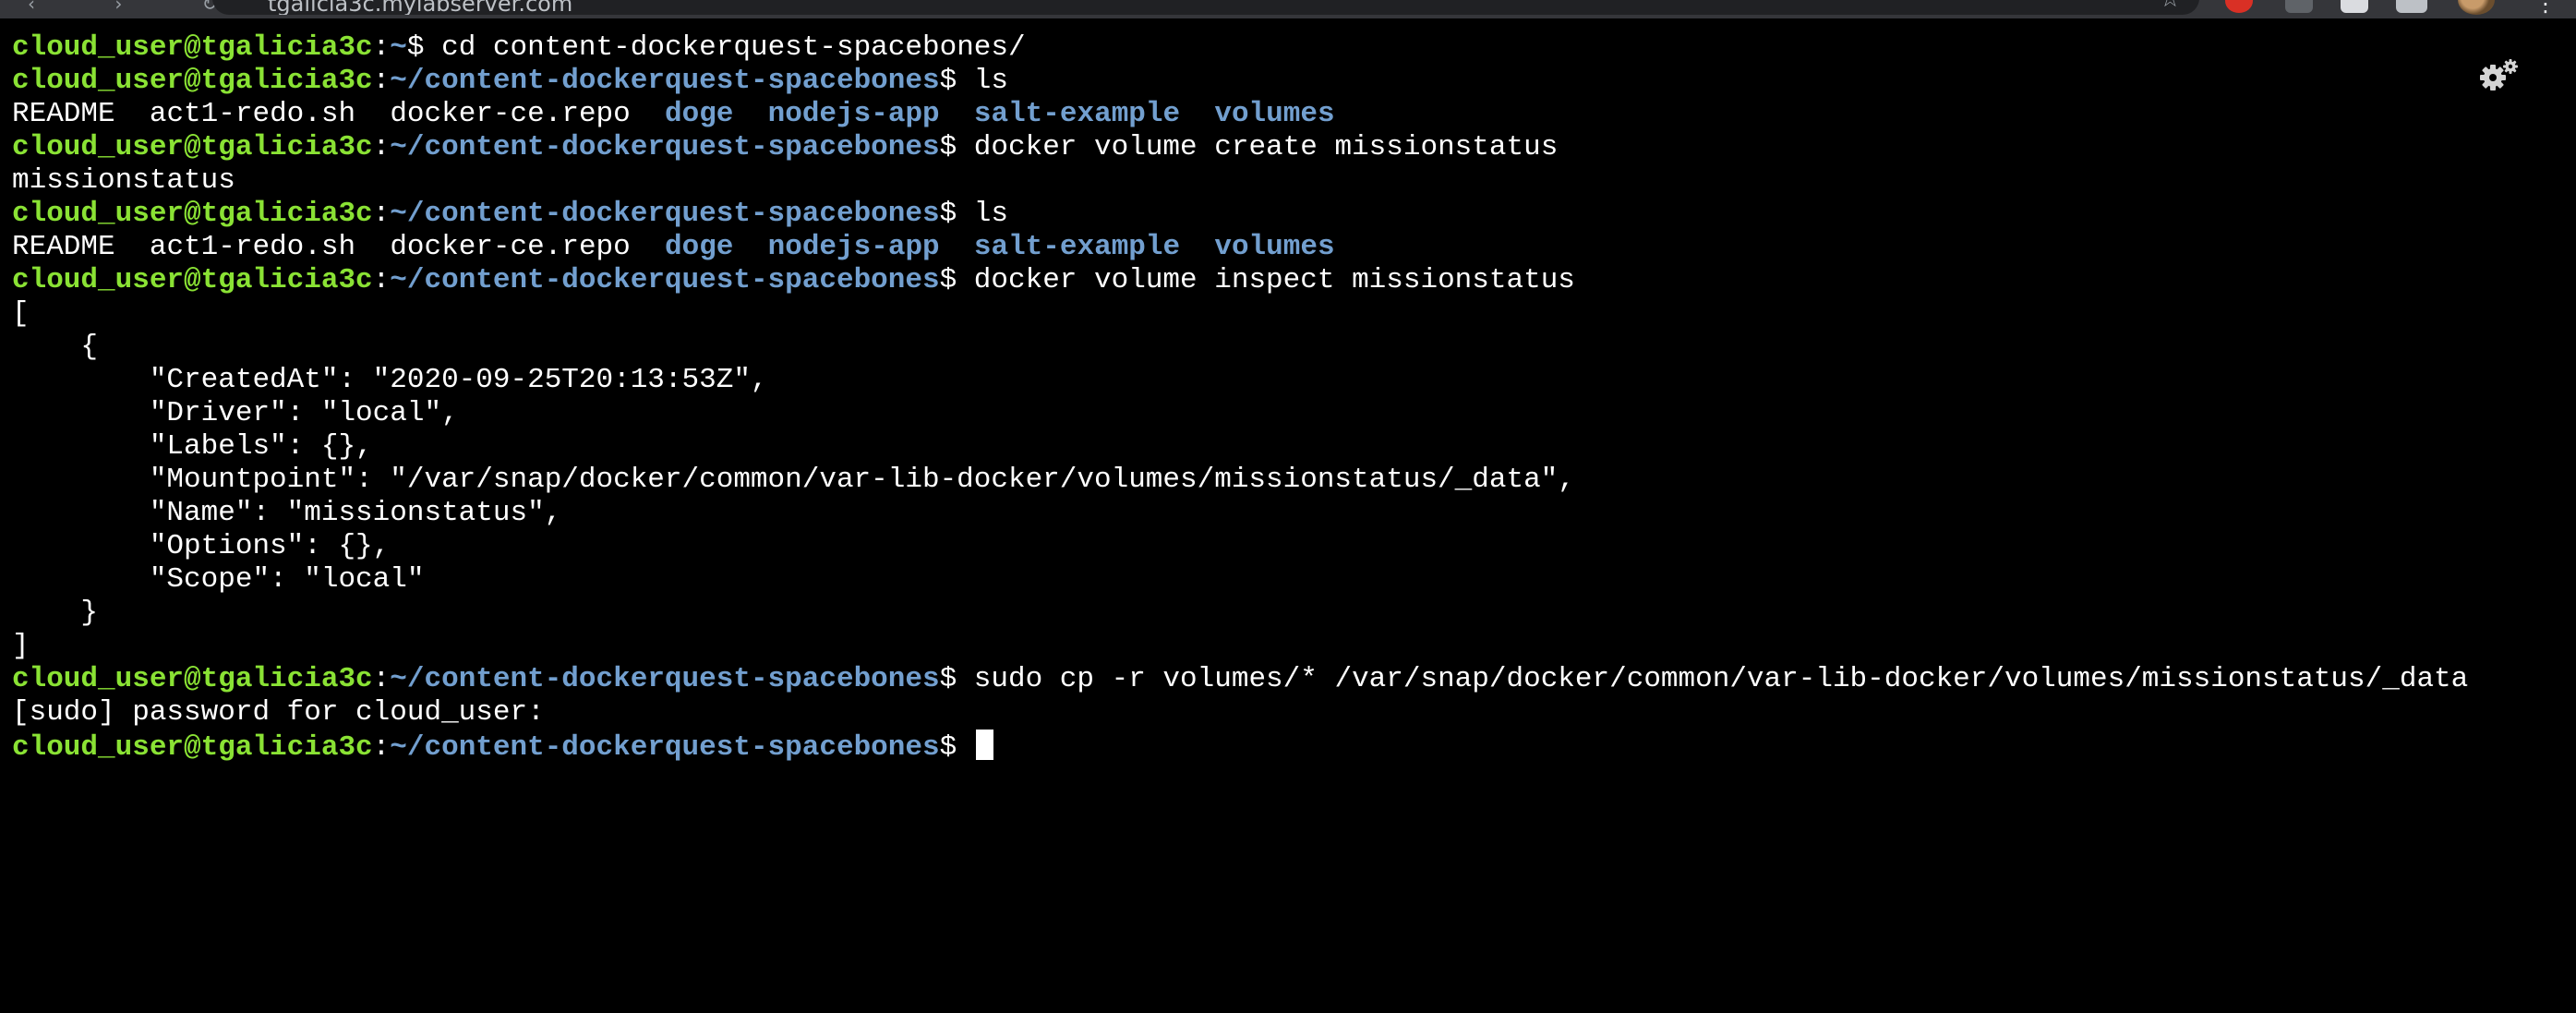  Describe the element at coordinates (21, 313) in the screenshot. I see `json-output-line: [` at that location.